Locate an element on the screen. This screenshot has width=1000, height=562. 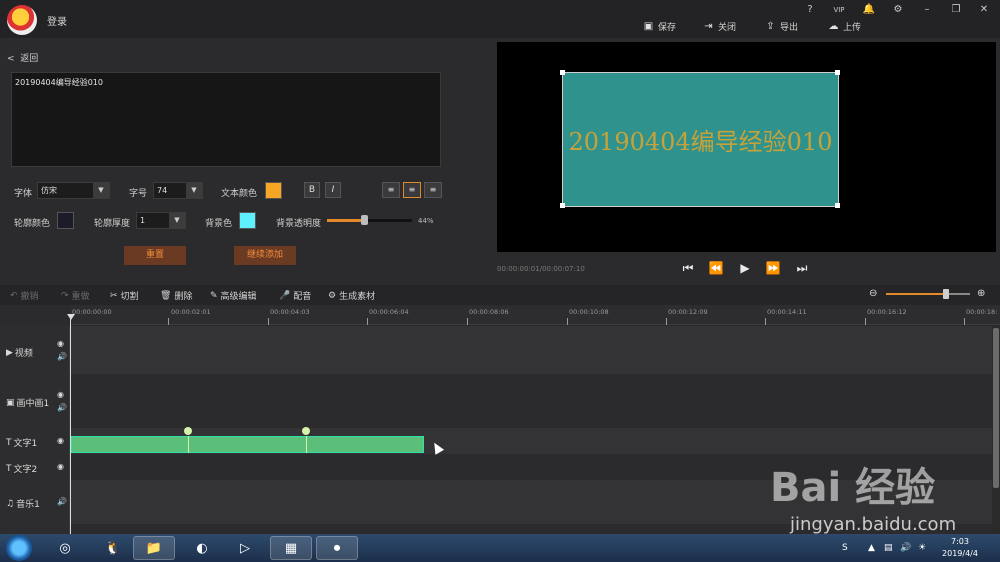
qq-icon: 🐧 is located at coordinates (113, 548).